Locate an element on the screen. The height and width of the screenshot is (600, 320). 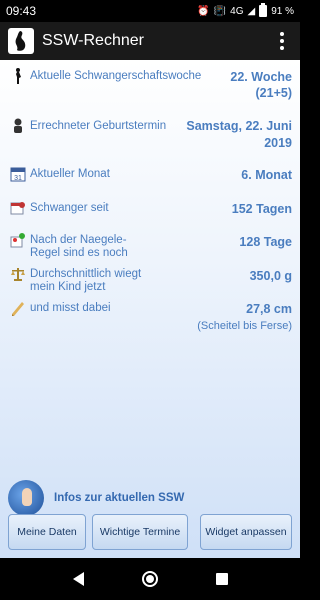
value-length: 27,8 cm is located at coordinates (269, 309).